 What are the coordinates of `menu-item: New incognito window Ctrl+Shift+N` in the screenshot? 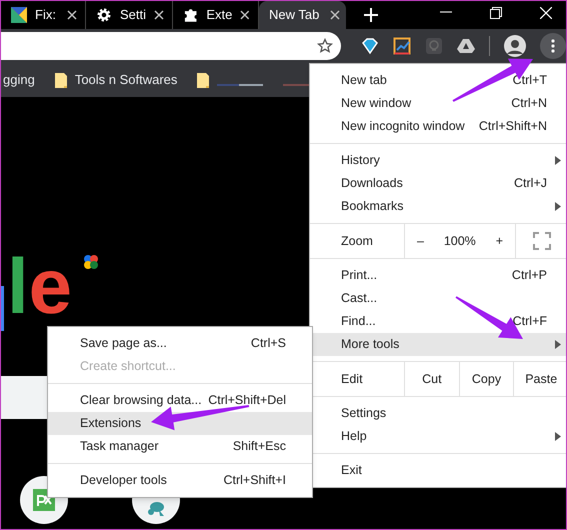 It's located at (438, 126).